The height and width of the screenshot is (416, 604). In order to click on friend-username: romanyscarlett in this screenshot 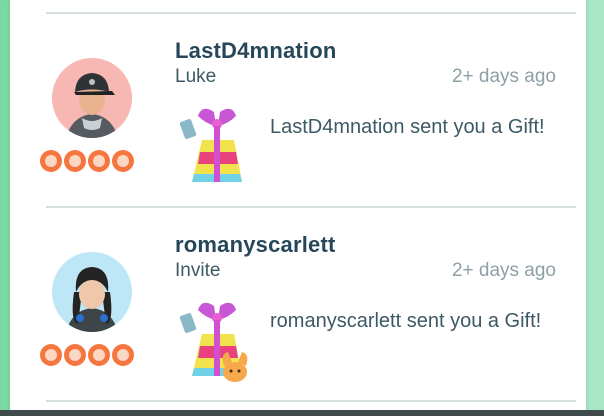, I will do `click(255, 244)`.